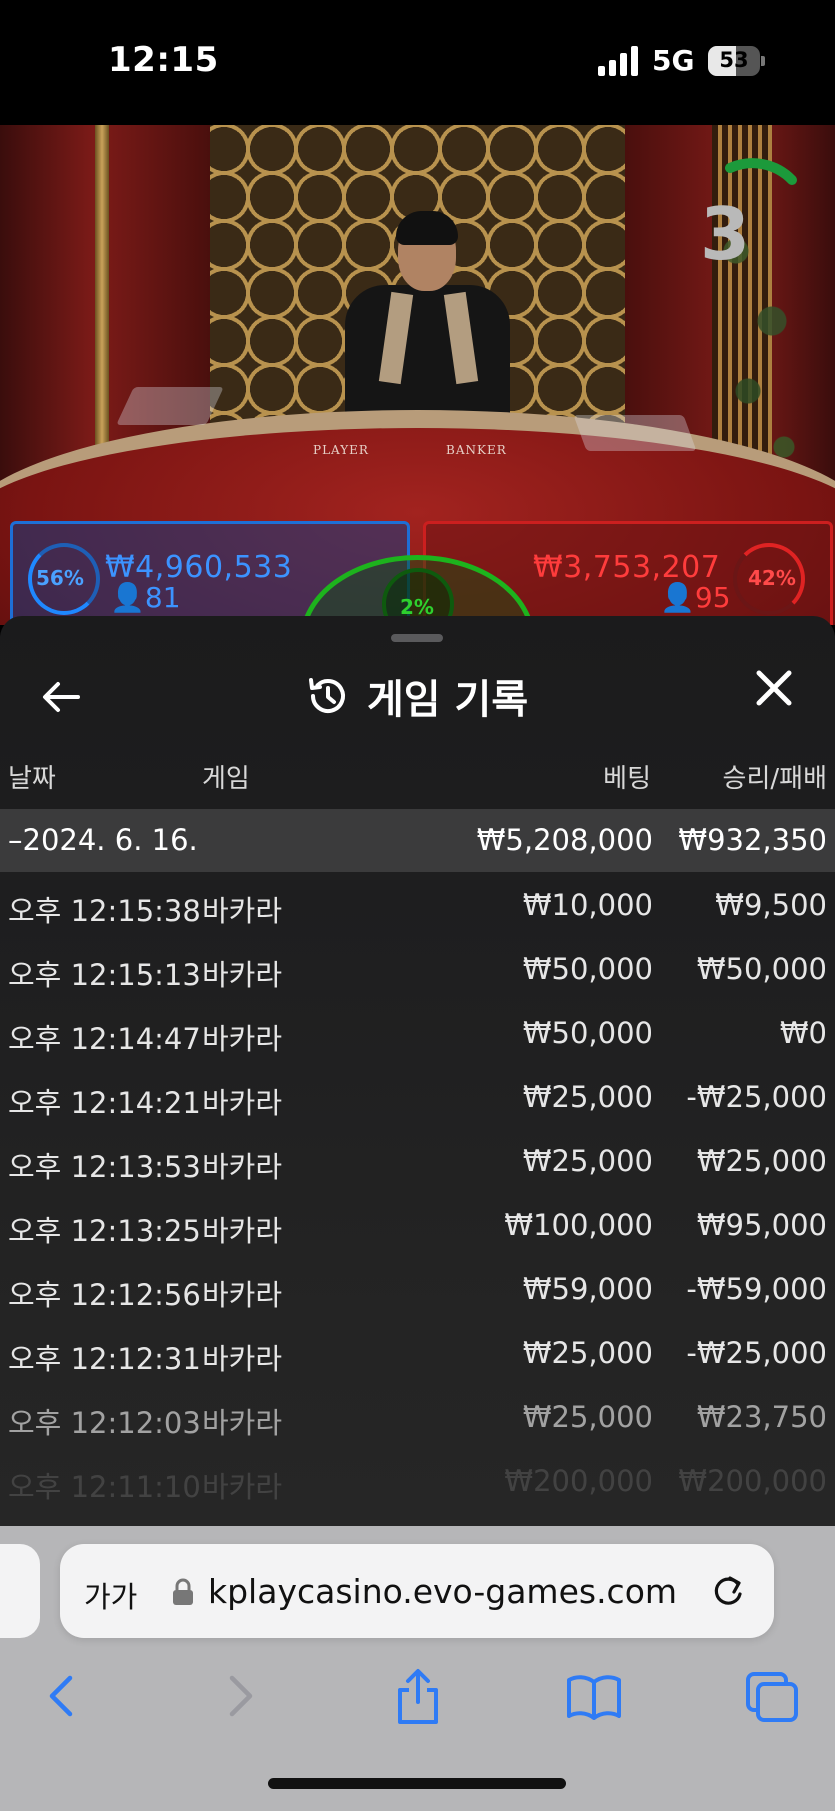 The height and width of the screenshot is (1811, 835). Describe the element at coordinates (635, 433) in the screenshot. I see `discard-tray` at that location.